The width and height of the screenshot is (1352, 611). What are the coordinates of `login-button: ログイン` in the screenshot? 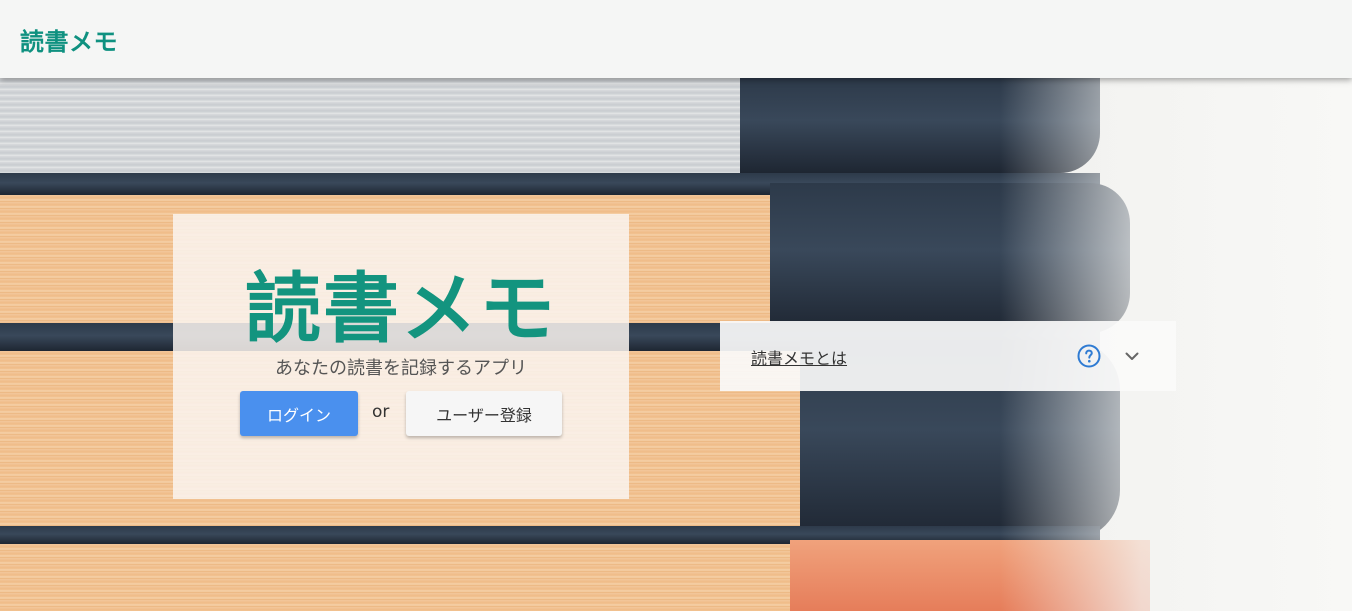 It's located at (299, 413).